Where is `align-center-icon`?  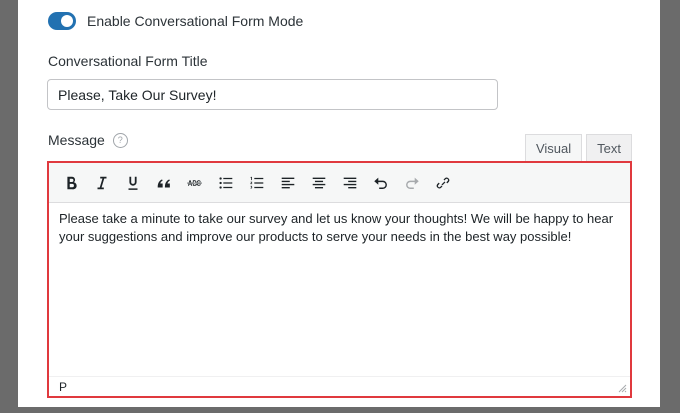
align-center-icon is located at coordinates (318, 183).